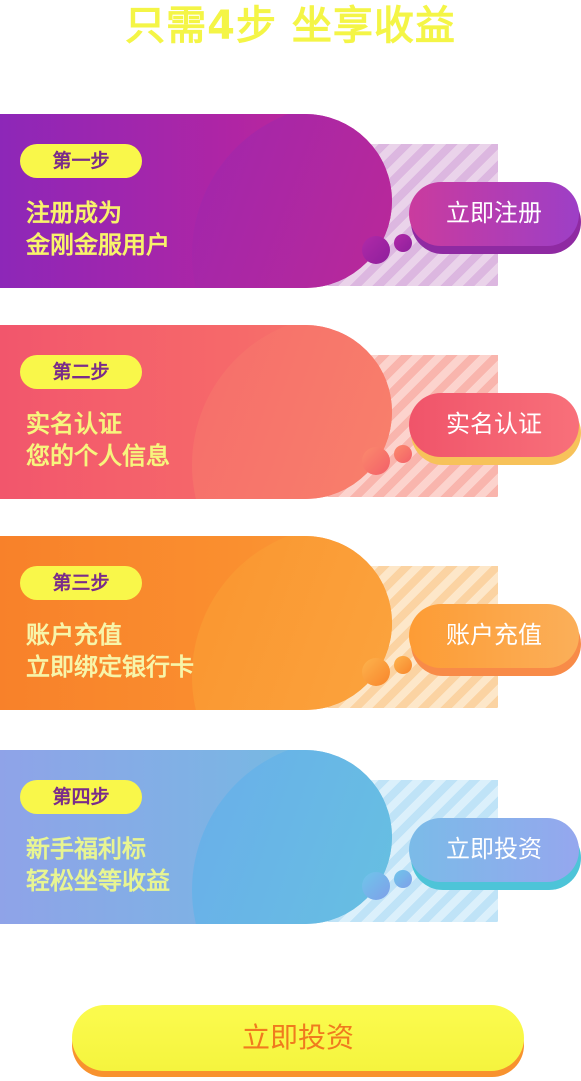 This screenshot has width=581, height=1081. What do you see at coordinates (98, 881) in the screenshot?
I see `step-description-line: 轻松坐等收益` at bounding box center [98, 881].